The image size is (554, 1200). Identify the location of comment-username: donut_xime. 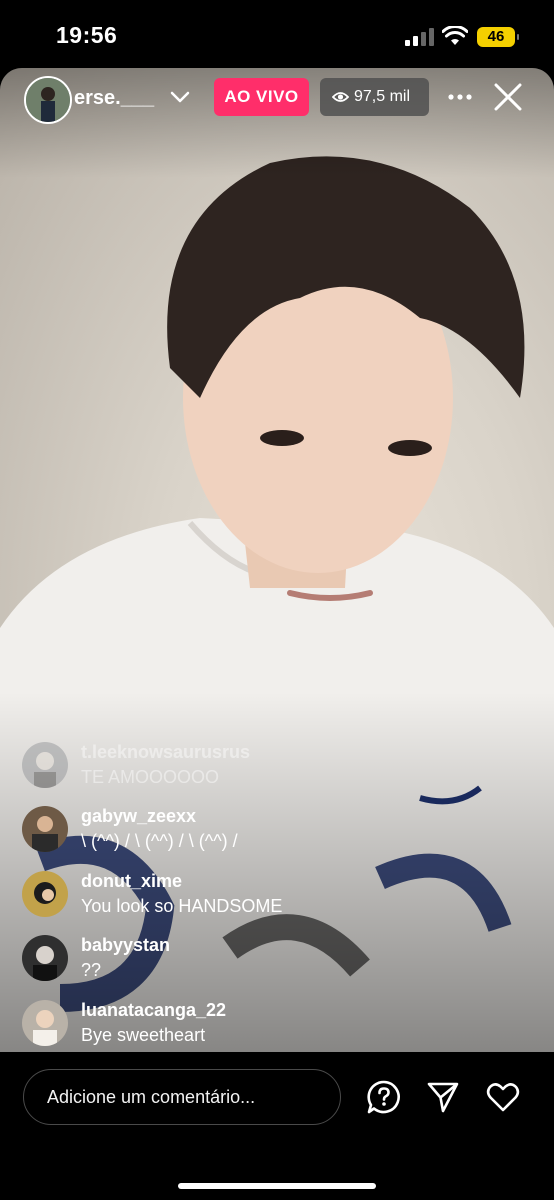
(131, 881).